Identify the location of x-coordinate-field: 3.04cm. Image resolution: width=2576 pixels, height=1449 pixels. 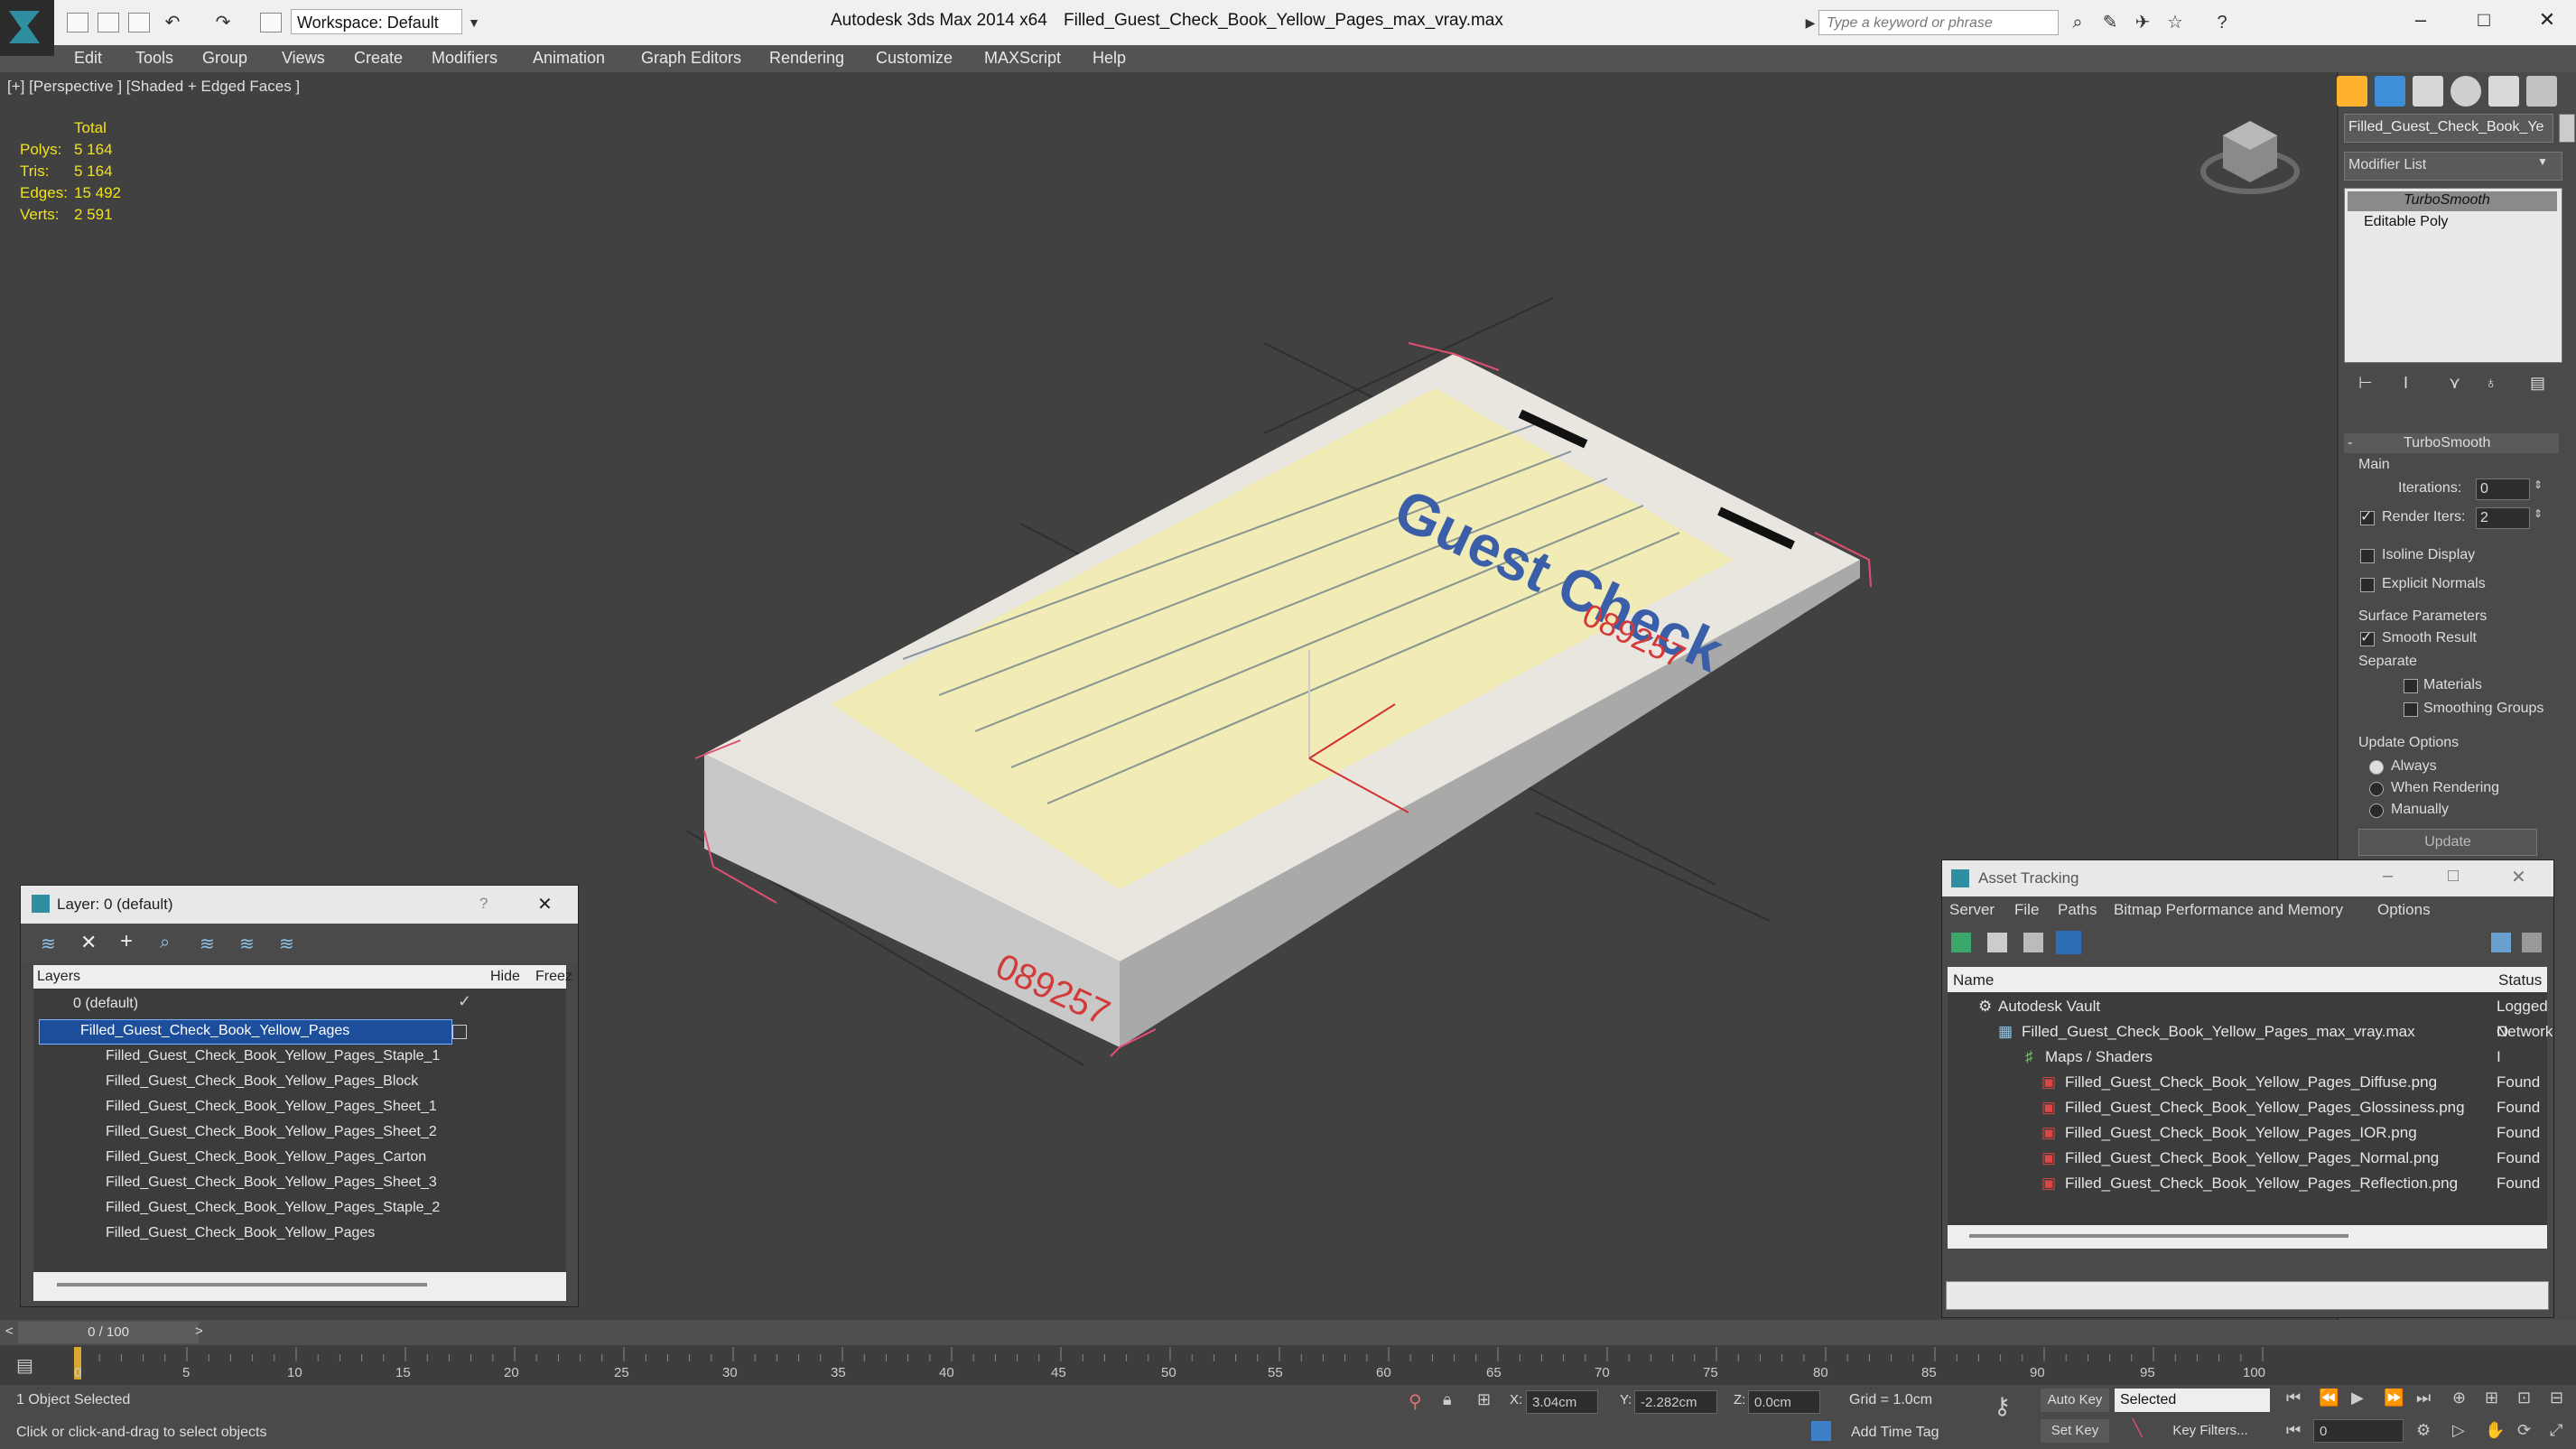
(1562, 1402).